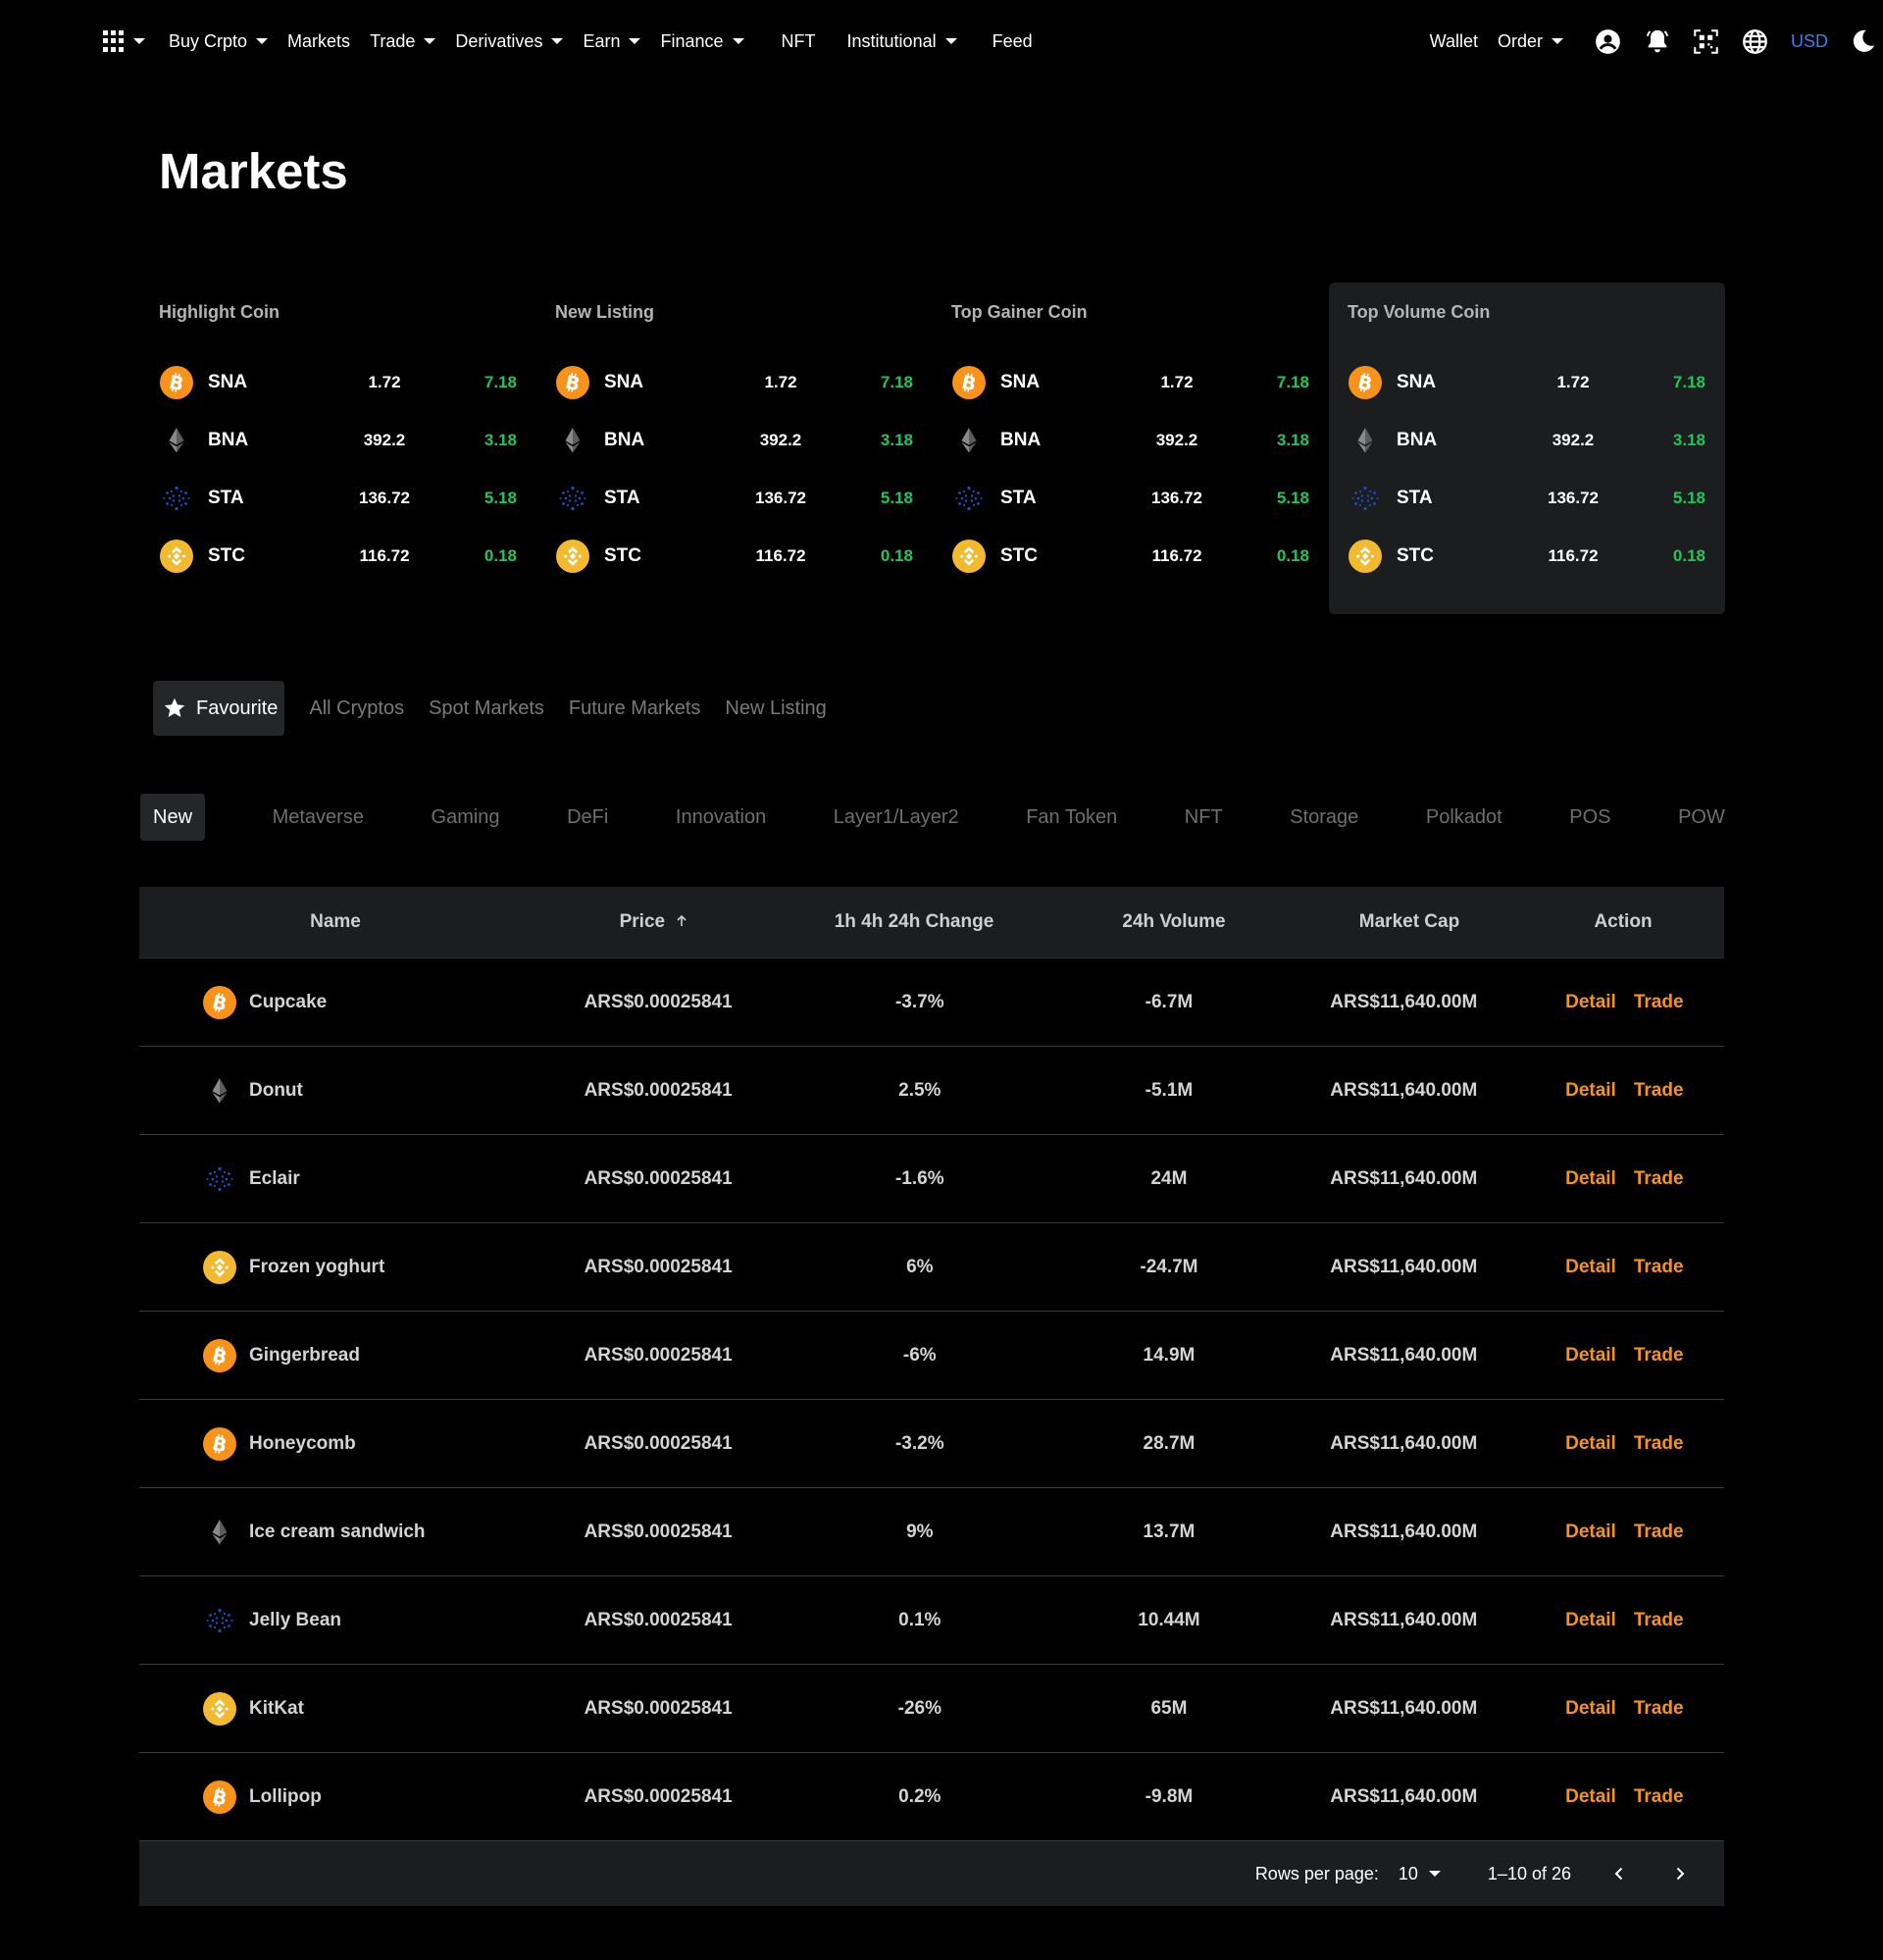  I want to click on category-tab-layer1-layer2: Layer1/Layer2, so click(896, 817).